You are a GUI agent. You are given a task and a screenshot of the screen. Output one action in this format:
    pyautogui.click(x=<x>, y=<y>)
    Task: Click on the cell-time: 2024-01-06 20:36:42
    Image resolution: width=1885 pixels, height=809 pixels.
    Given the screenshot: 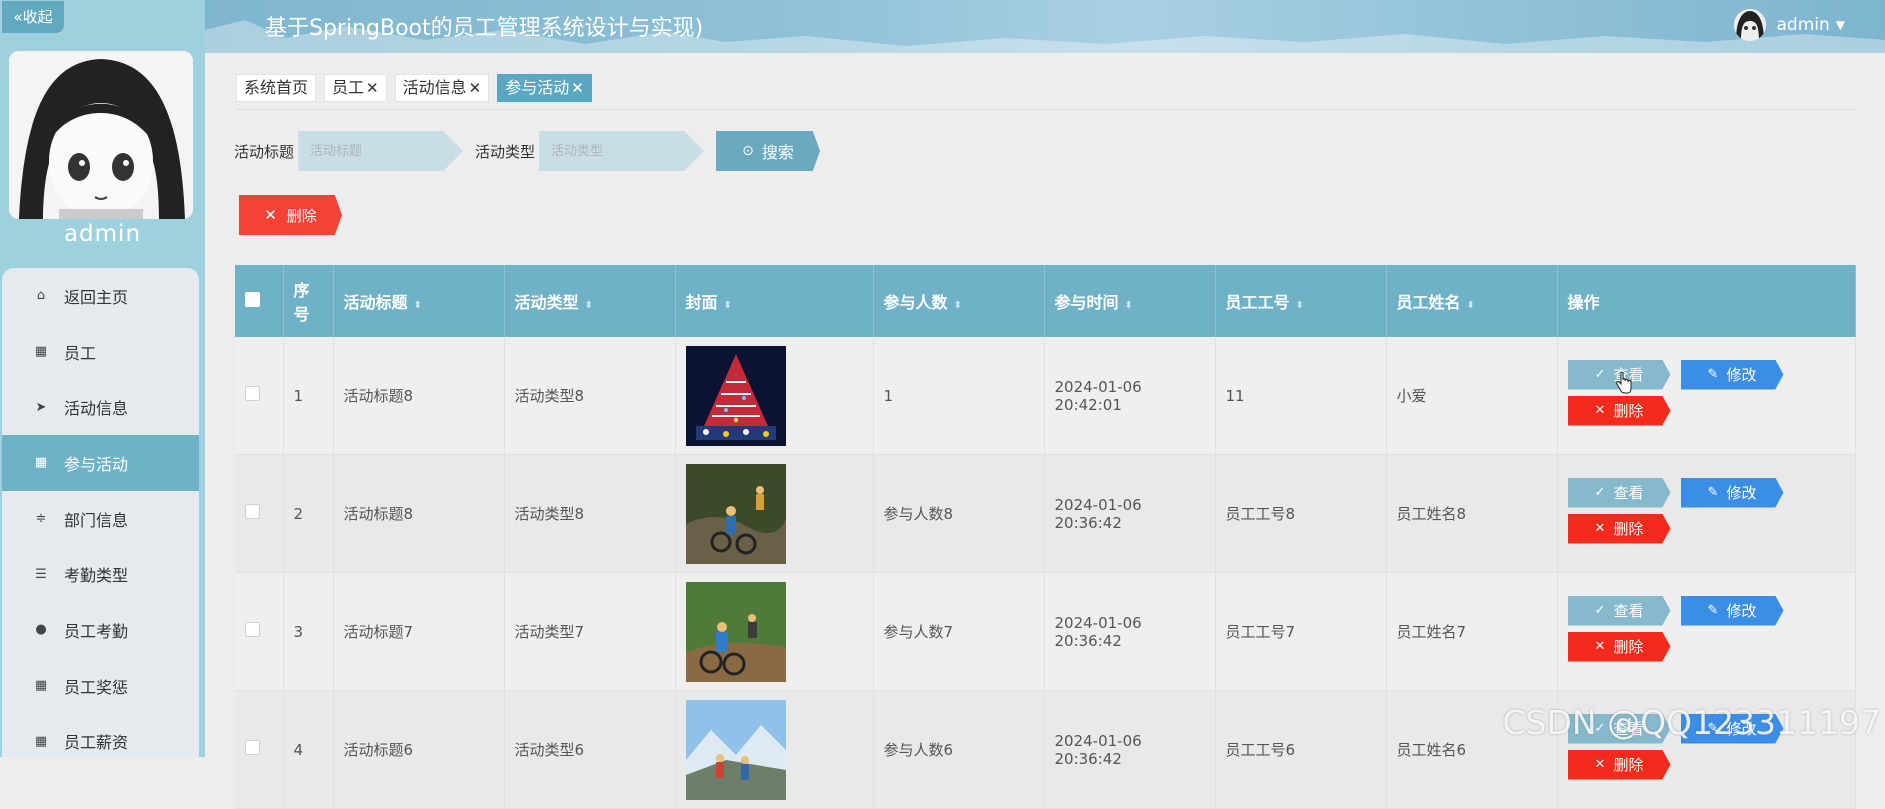 What is the action you would take?
    pyautogui.click(x=1130, y=513)
    